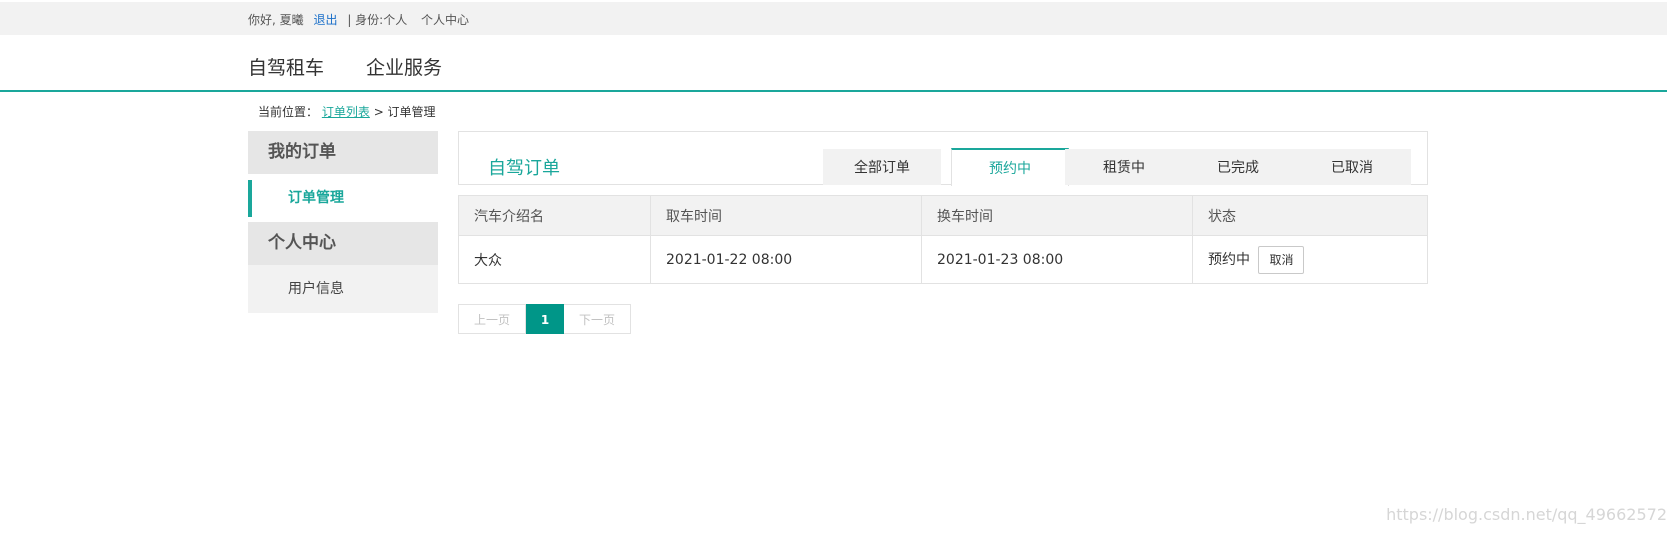 The image size is (1667, 534). I want to click on logout-link: 退出, so click(325, 20).